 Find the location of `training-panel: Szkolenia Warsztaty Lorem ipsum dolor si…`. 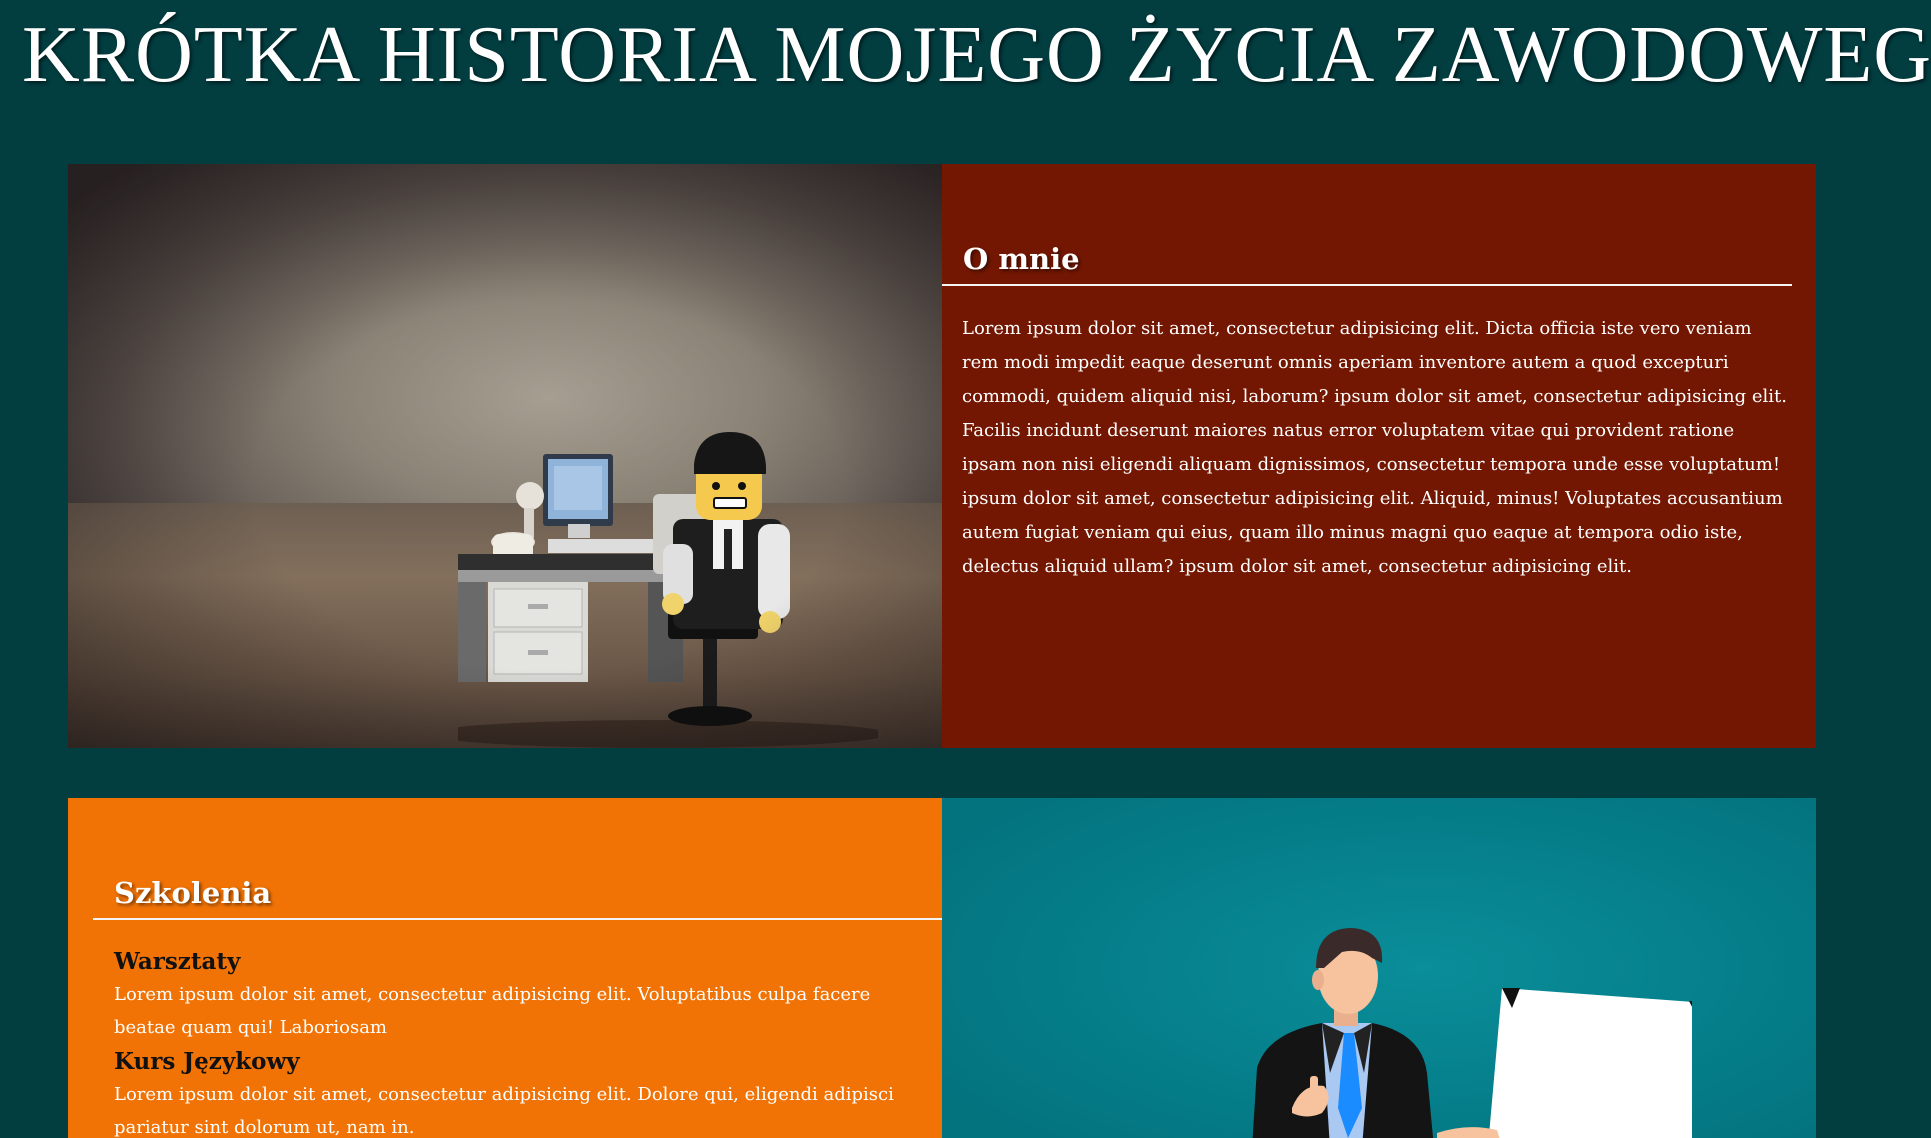

training-panel: Szkolenia Warsztaty Lorem ipsum dolor si… is located at coordinates (505, 968).